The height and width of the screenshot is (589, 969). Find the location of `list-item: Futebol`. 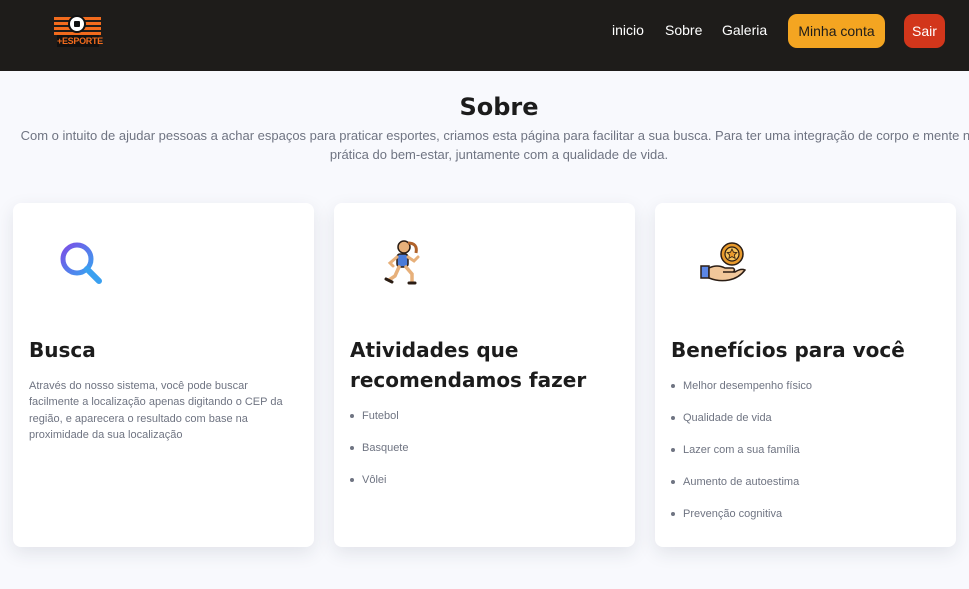

list-item: Futebol is located at coordinates (379, 425).